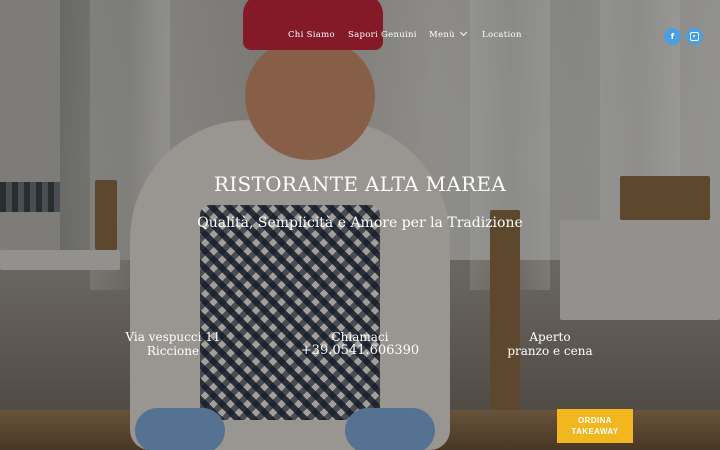 This screenshot has width=720, height=450. Describe the element at coordinates (463, 32) in the screenshot. I see `chevron-down-icon` at that location.